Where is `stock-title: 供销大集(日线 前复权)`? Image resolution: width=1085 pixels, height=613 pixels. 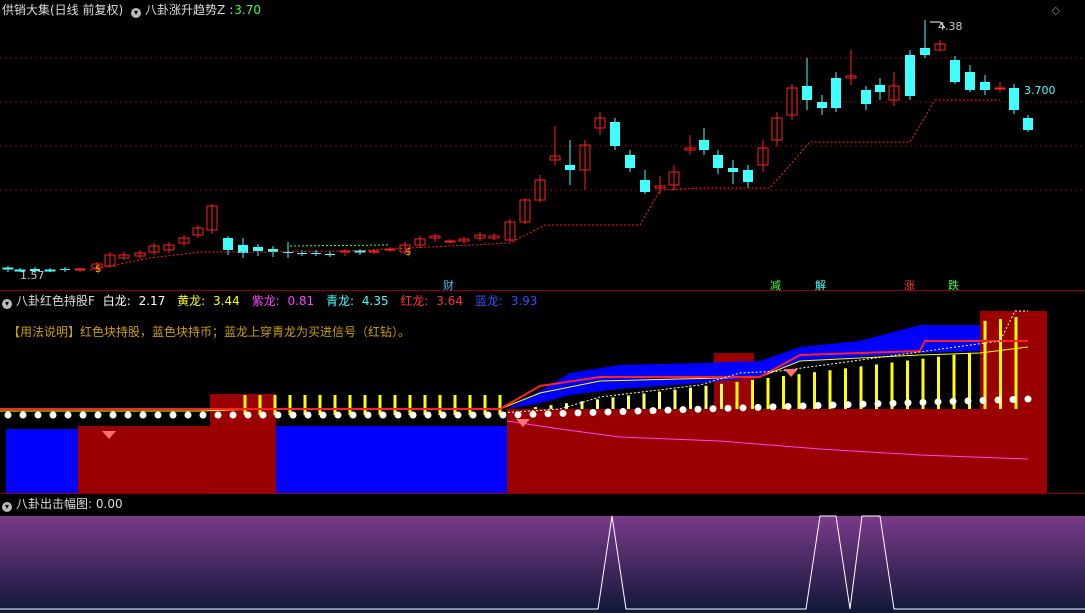
stock-title: 供销大集(日线 前复权) is located at coordinates (63, 10).